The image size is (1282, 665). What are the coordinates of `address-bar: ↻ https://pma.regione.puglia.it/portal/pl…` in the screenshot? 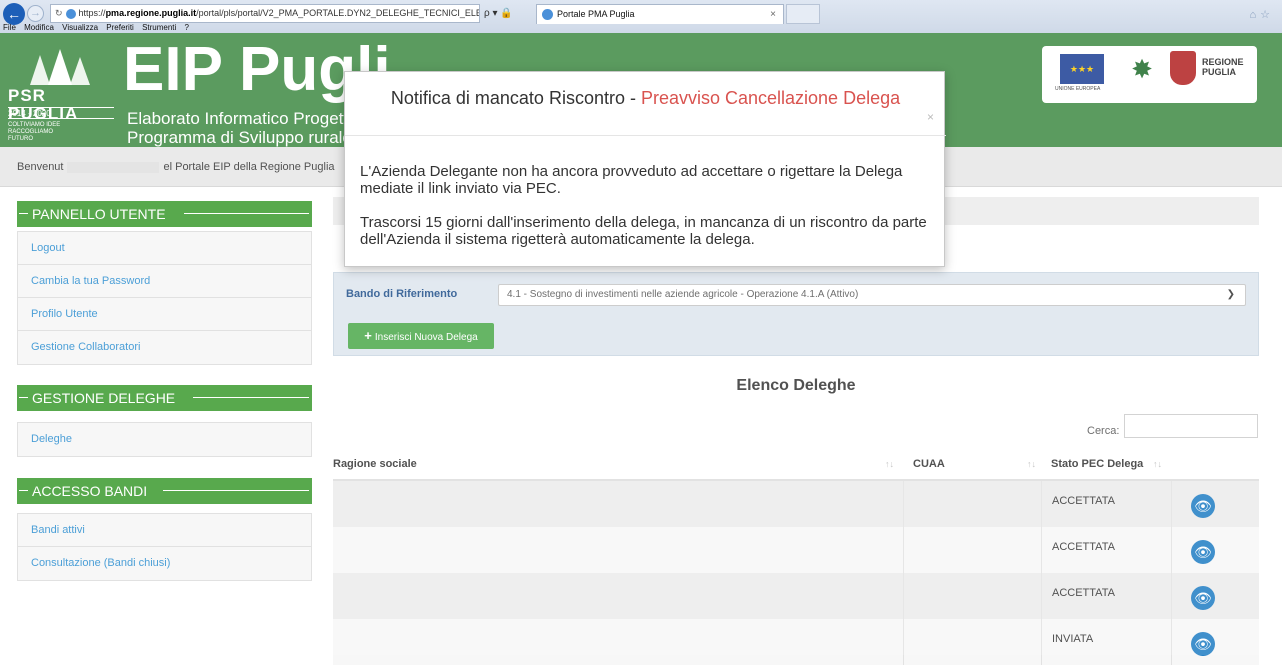 It's located at (265, 13).